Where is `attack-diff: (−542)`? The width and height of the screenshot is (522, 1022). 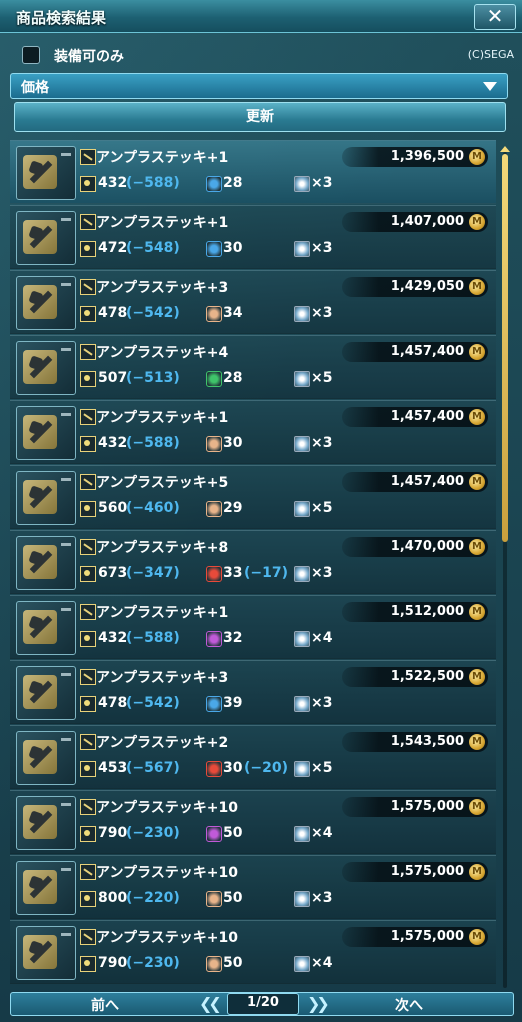 attack-diff: (−542) is located at coordinates (153, 313).